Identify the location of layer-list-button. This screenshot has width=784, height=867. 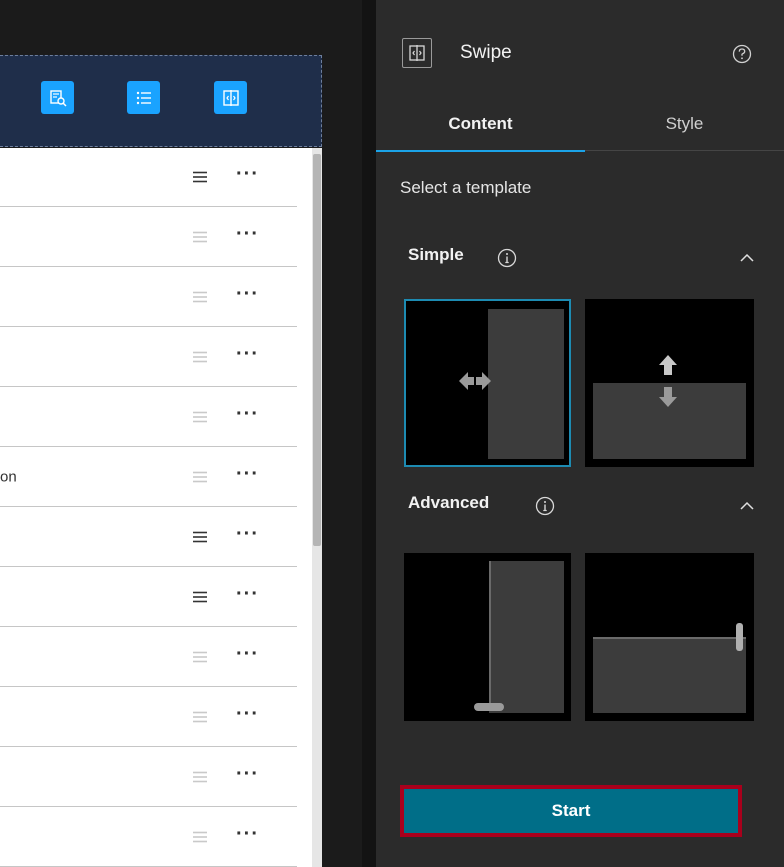
(143, 97).